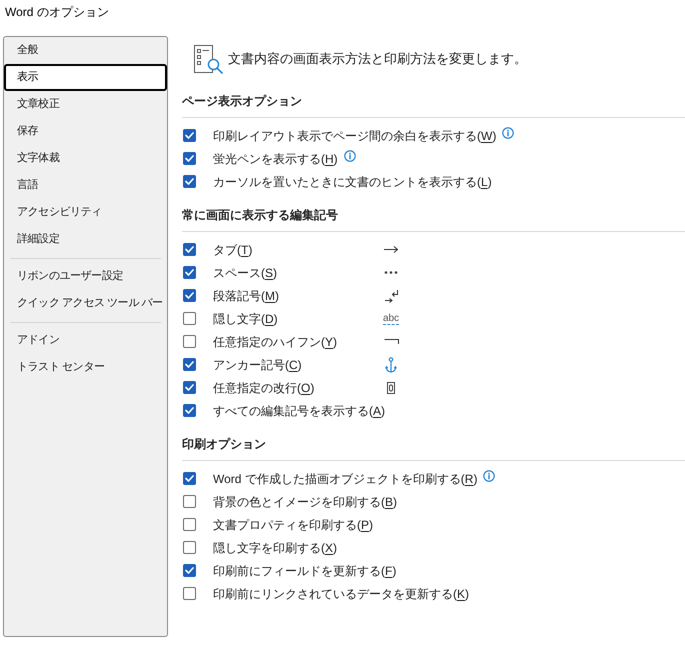 The image size is (685, 649). Describe the element at coordinates (391, 388) in the screenshot. I see `boxed-zero-icon` at that location.